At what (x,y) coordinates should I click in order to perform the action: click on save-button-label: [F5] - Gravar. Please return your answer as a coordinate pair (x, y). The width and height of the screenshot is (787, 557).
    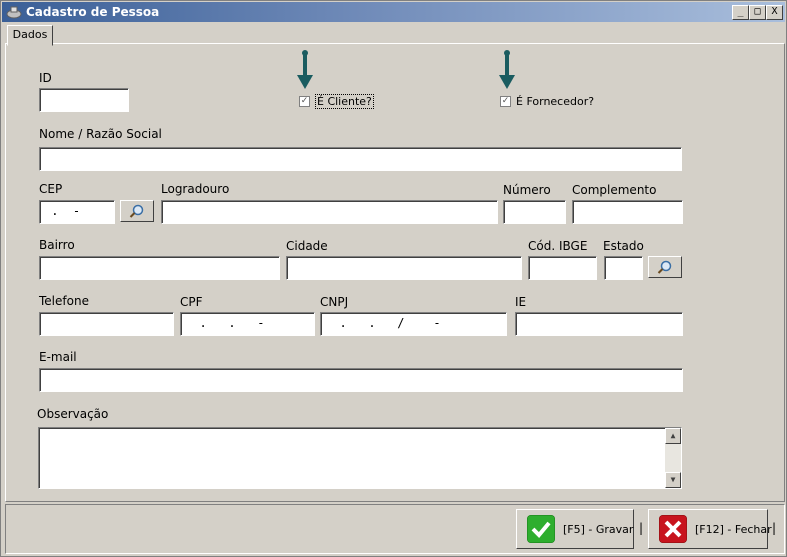
    Looking at the image, I should click on (598, 529).